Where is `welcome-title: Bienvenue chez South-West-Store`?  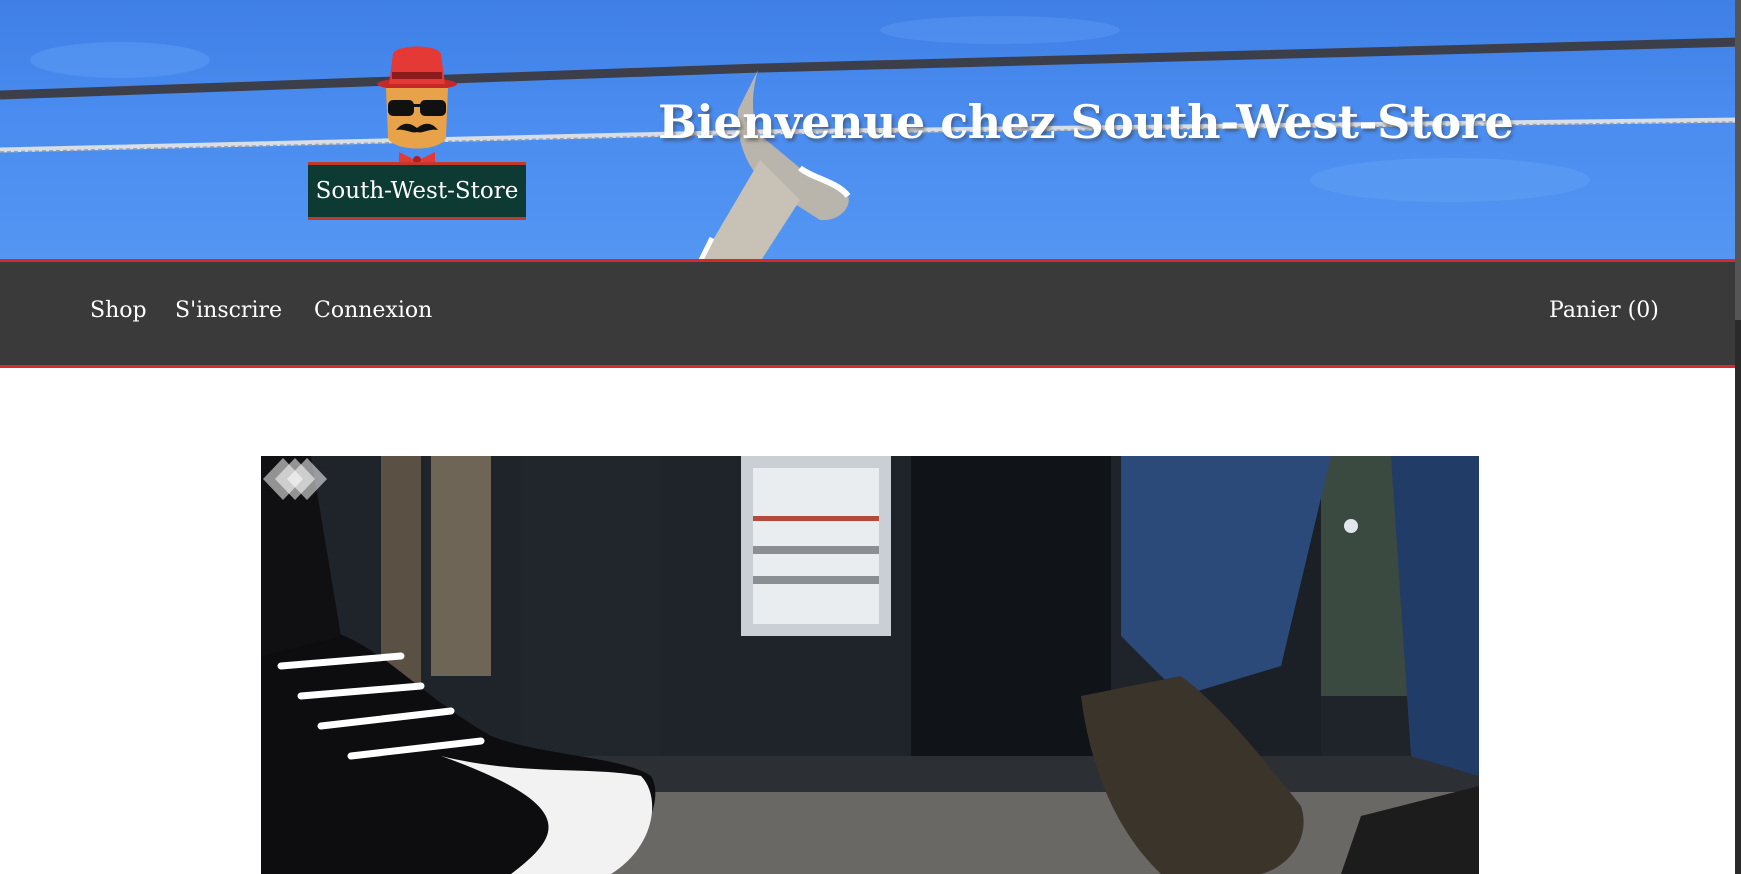
welcome-title: Bienvenue chez South-West-Store is located at coordinates (1086, 122).